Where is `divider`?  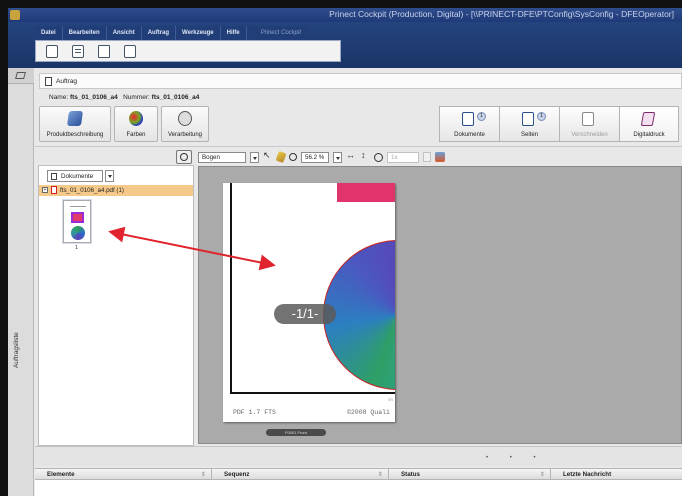 divider is located at coordinates (358, 146).